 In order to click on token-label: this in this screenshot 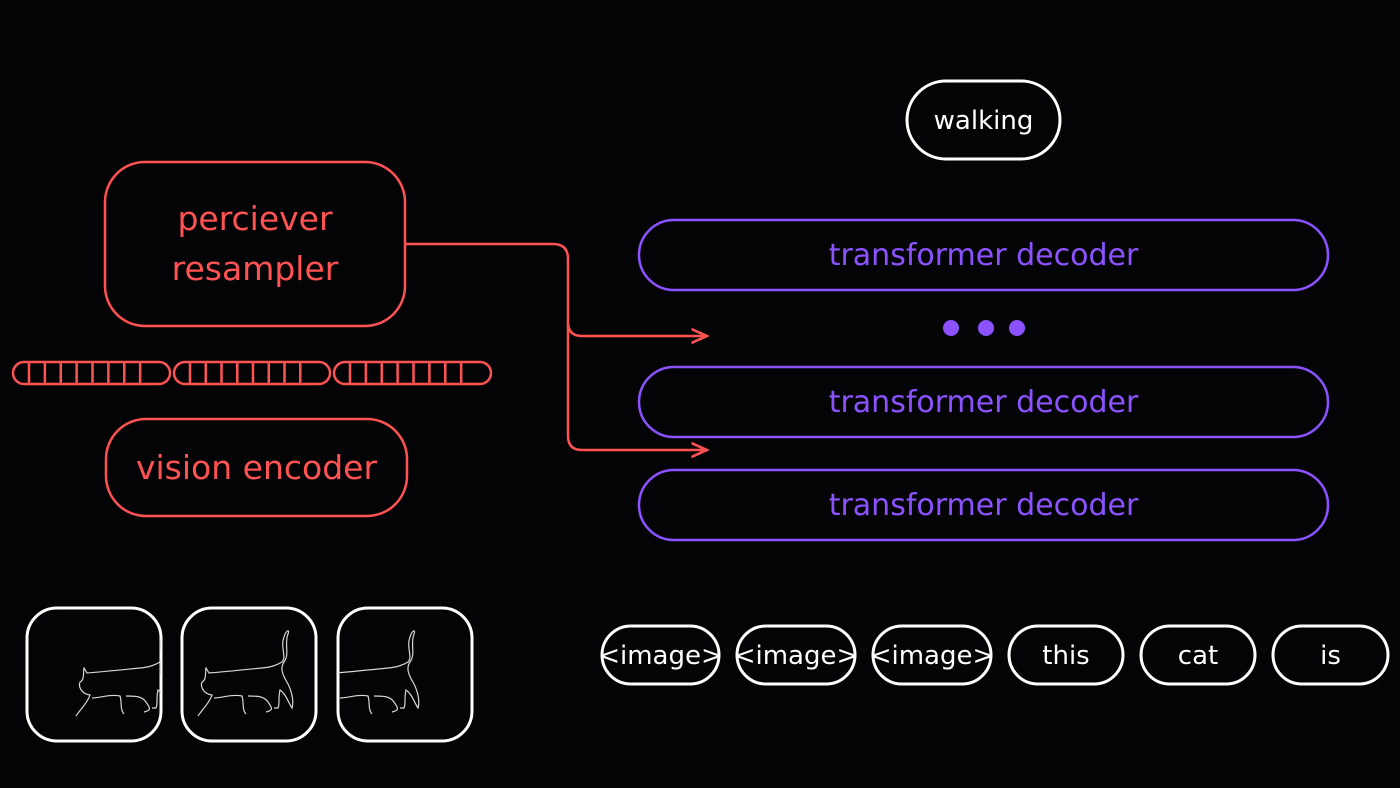, I will do `click(1065, 656)`.